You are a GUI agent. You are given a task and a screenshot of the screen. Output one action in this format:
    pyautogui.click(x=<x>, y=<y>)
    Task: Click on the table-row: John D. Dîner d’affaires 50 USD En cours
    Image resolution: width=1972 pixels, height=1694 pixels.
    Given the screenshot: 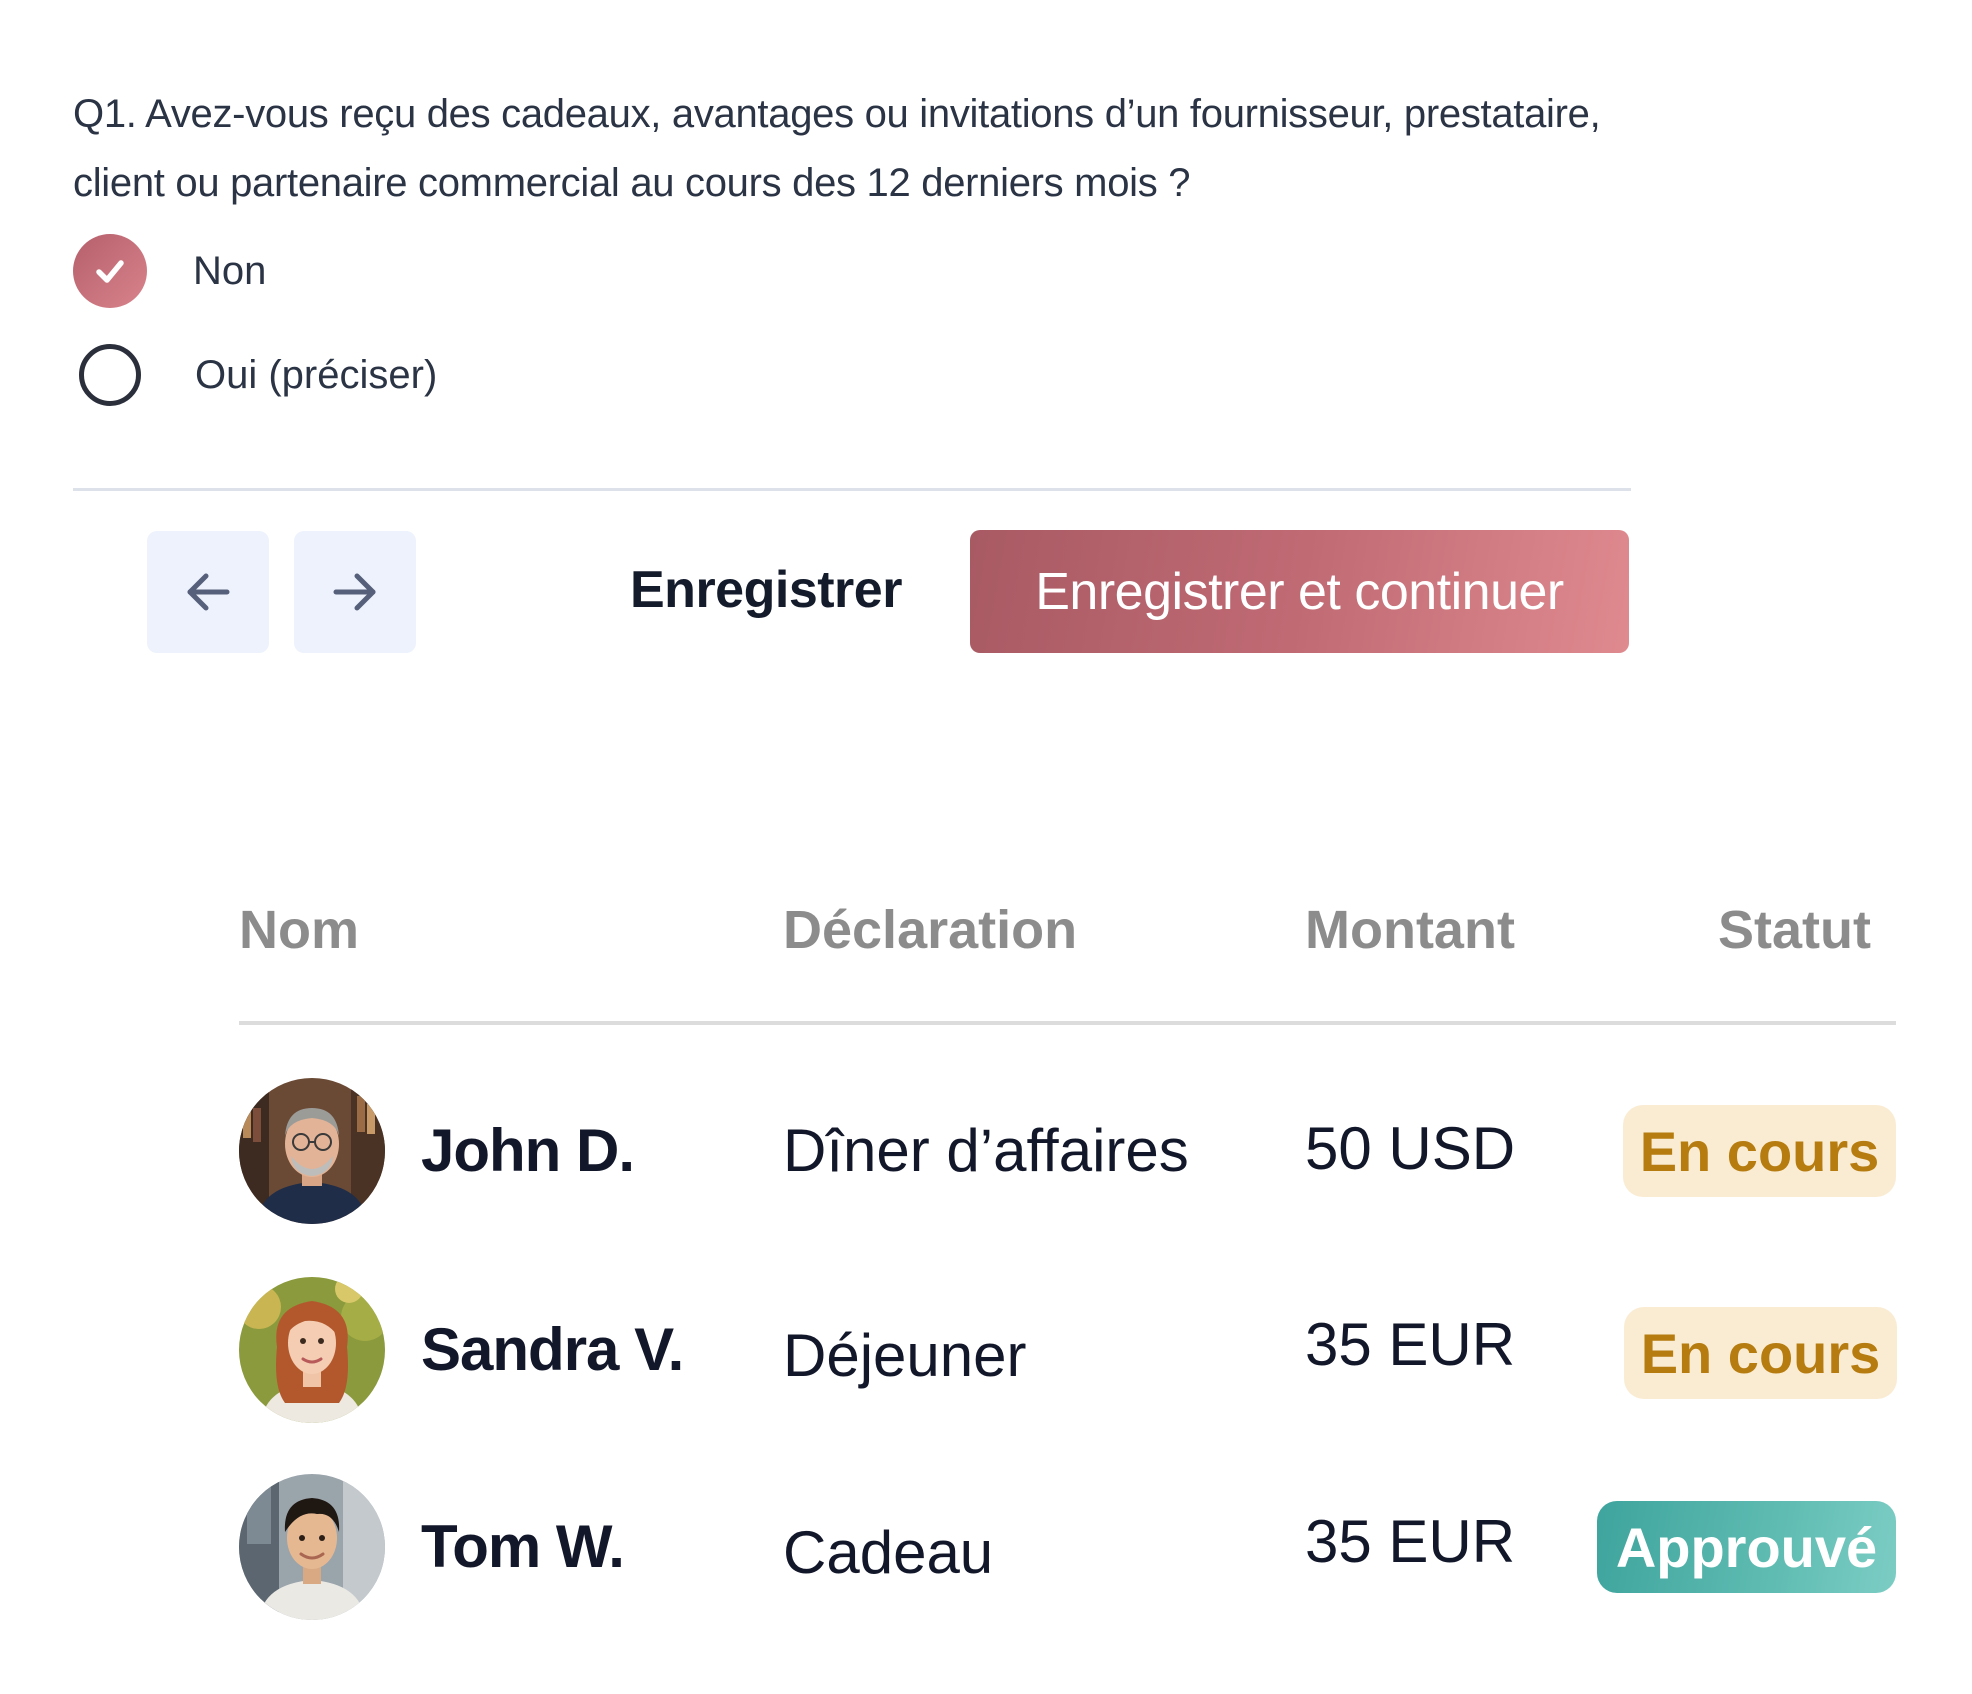 What is the action you would take?
    pyautogui.click(x=986, y=1153)
    